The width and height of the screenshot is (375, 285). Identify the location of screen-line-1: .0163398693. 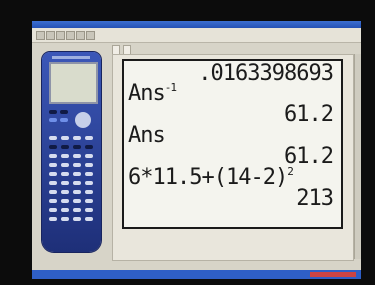
(266, 73).